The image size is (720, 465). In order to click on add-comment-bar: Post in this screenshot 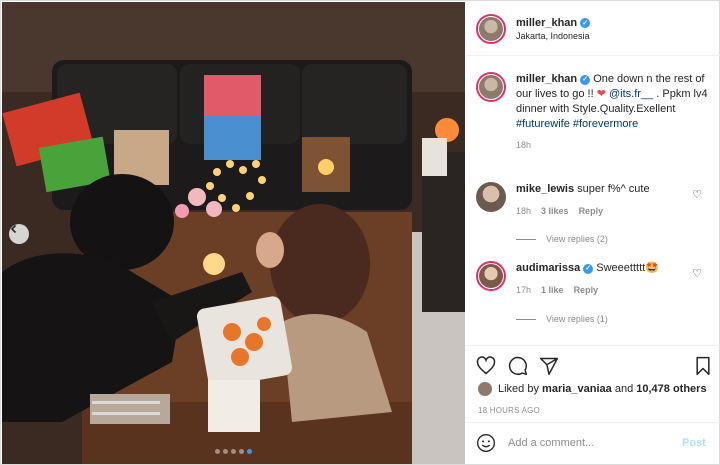, I will do `click(593, 442)`.